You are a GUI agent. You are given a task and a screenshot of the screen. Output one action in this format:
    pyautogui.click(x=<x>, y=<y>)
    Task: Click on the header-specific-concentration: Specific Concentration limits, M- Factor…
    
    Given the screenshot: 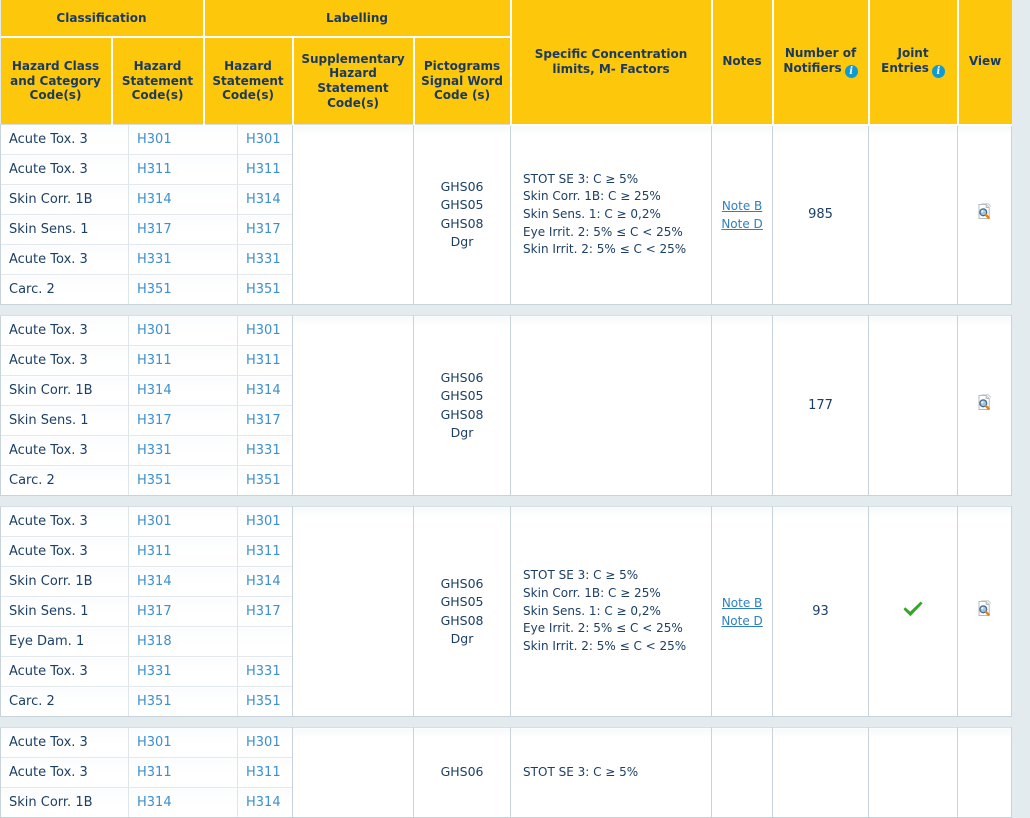 What is the action you would take?
    pyautogui.click(x=611, y=63)
    